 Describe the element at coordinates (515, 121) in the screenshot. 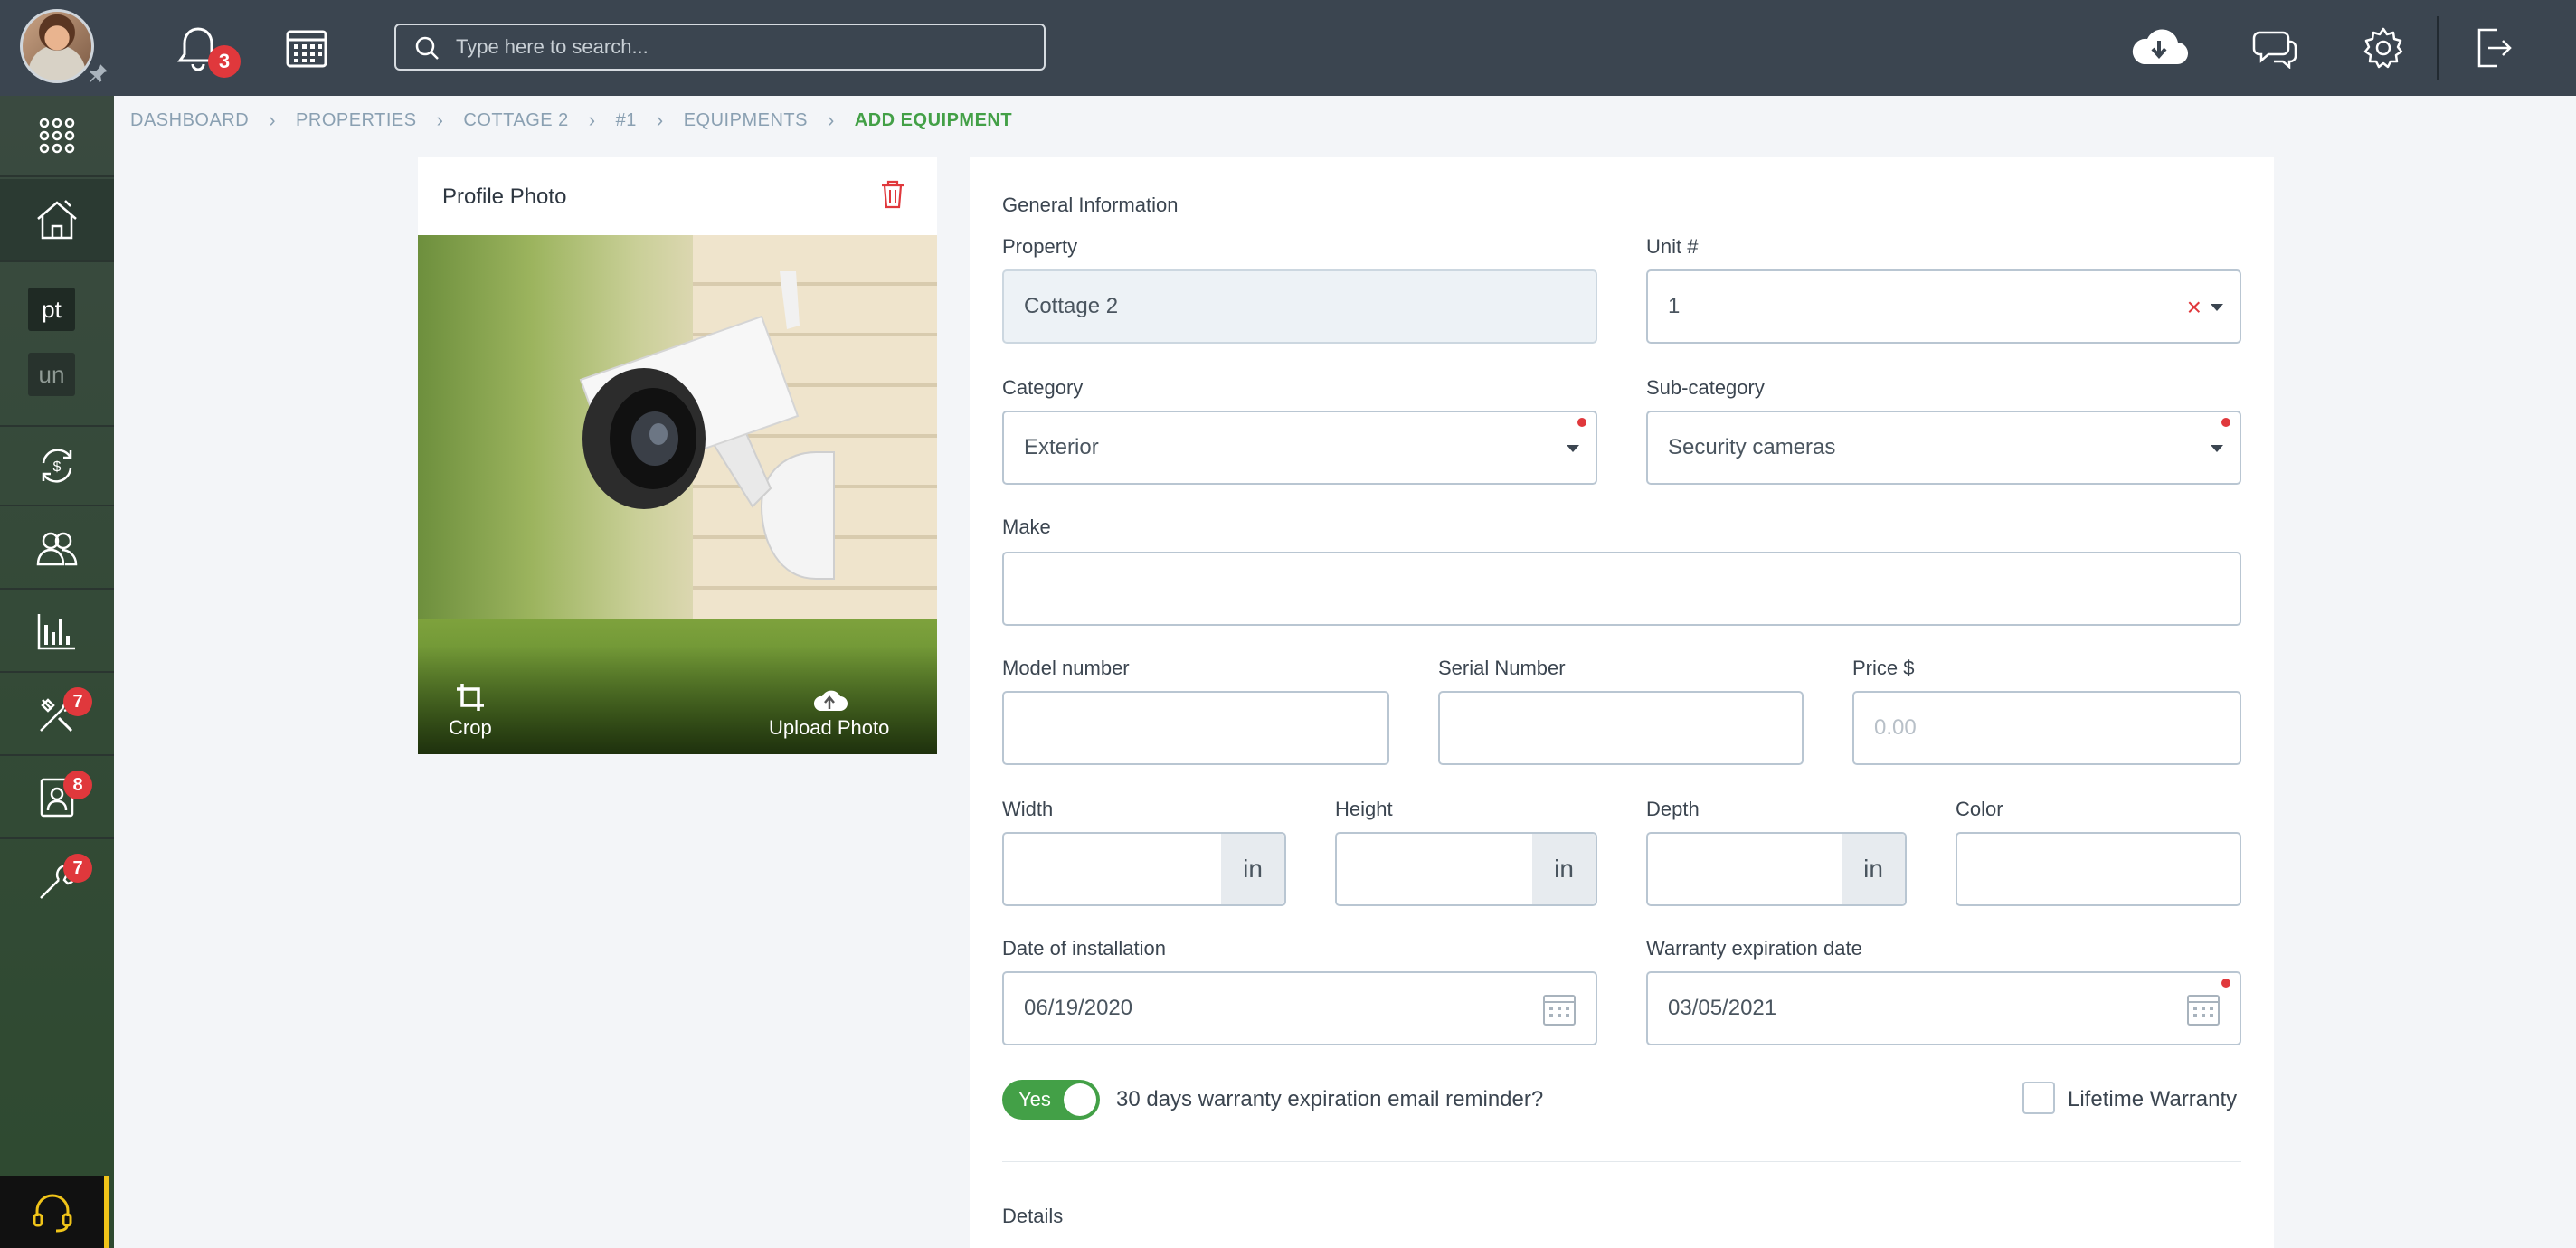

I see `breadcrumb-property: COTTAGE 2` at that location.